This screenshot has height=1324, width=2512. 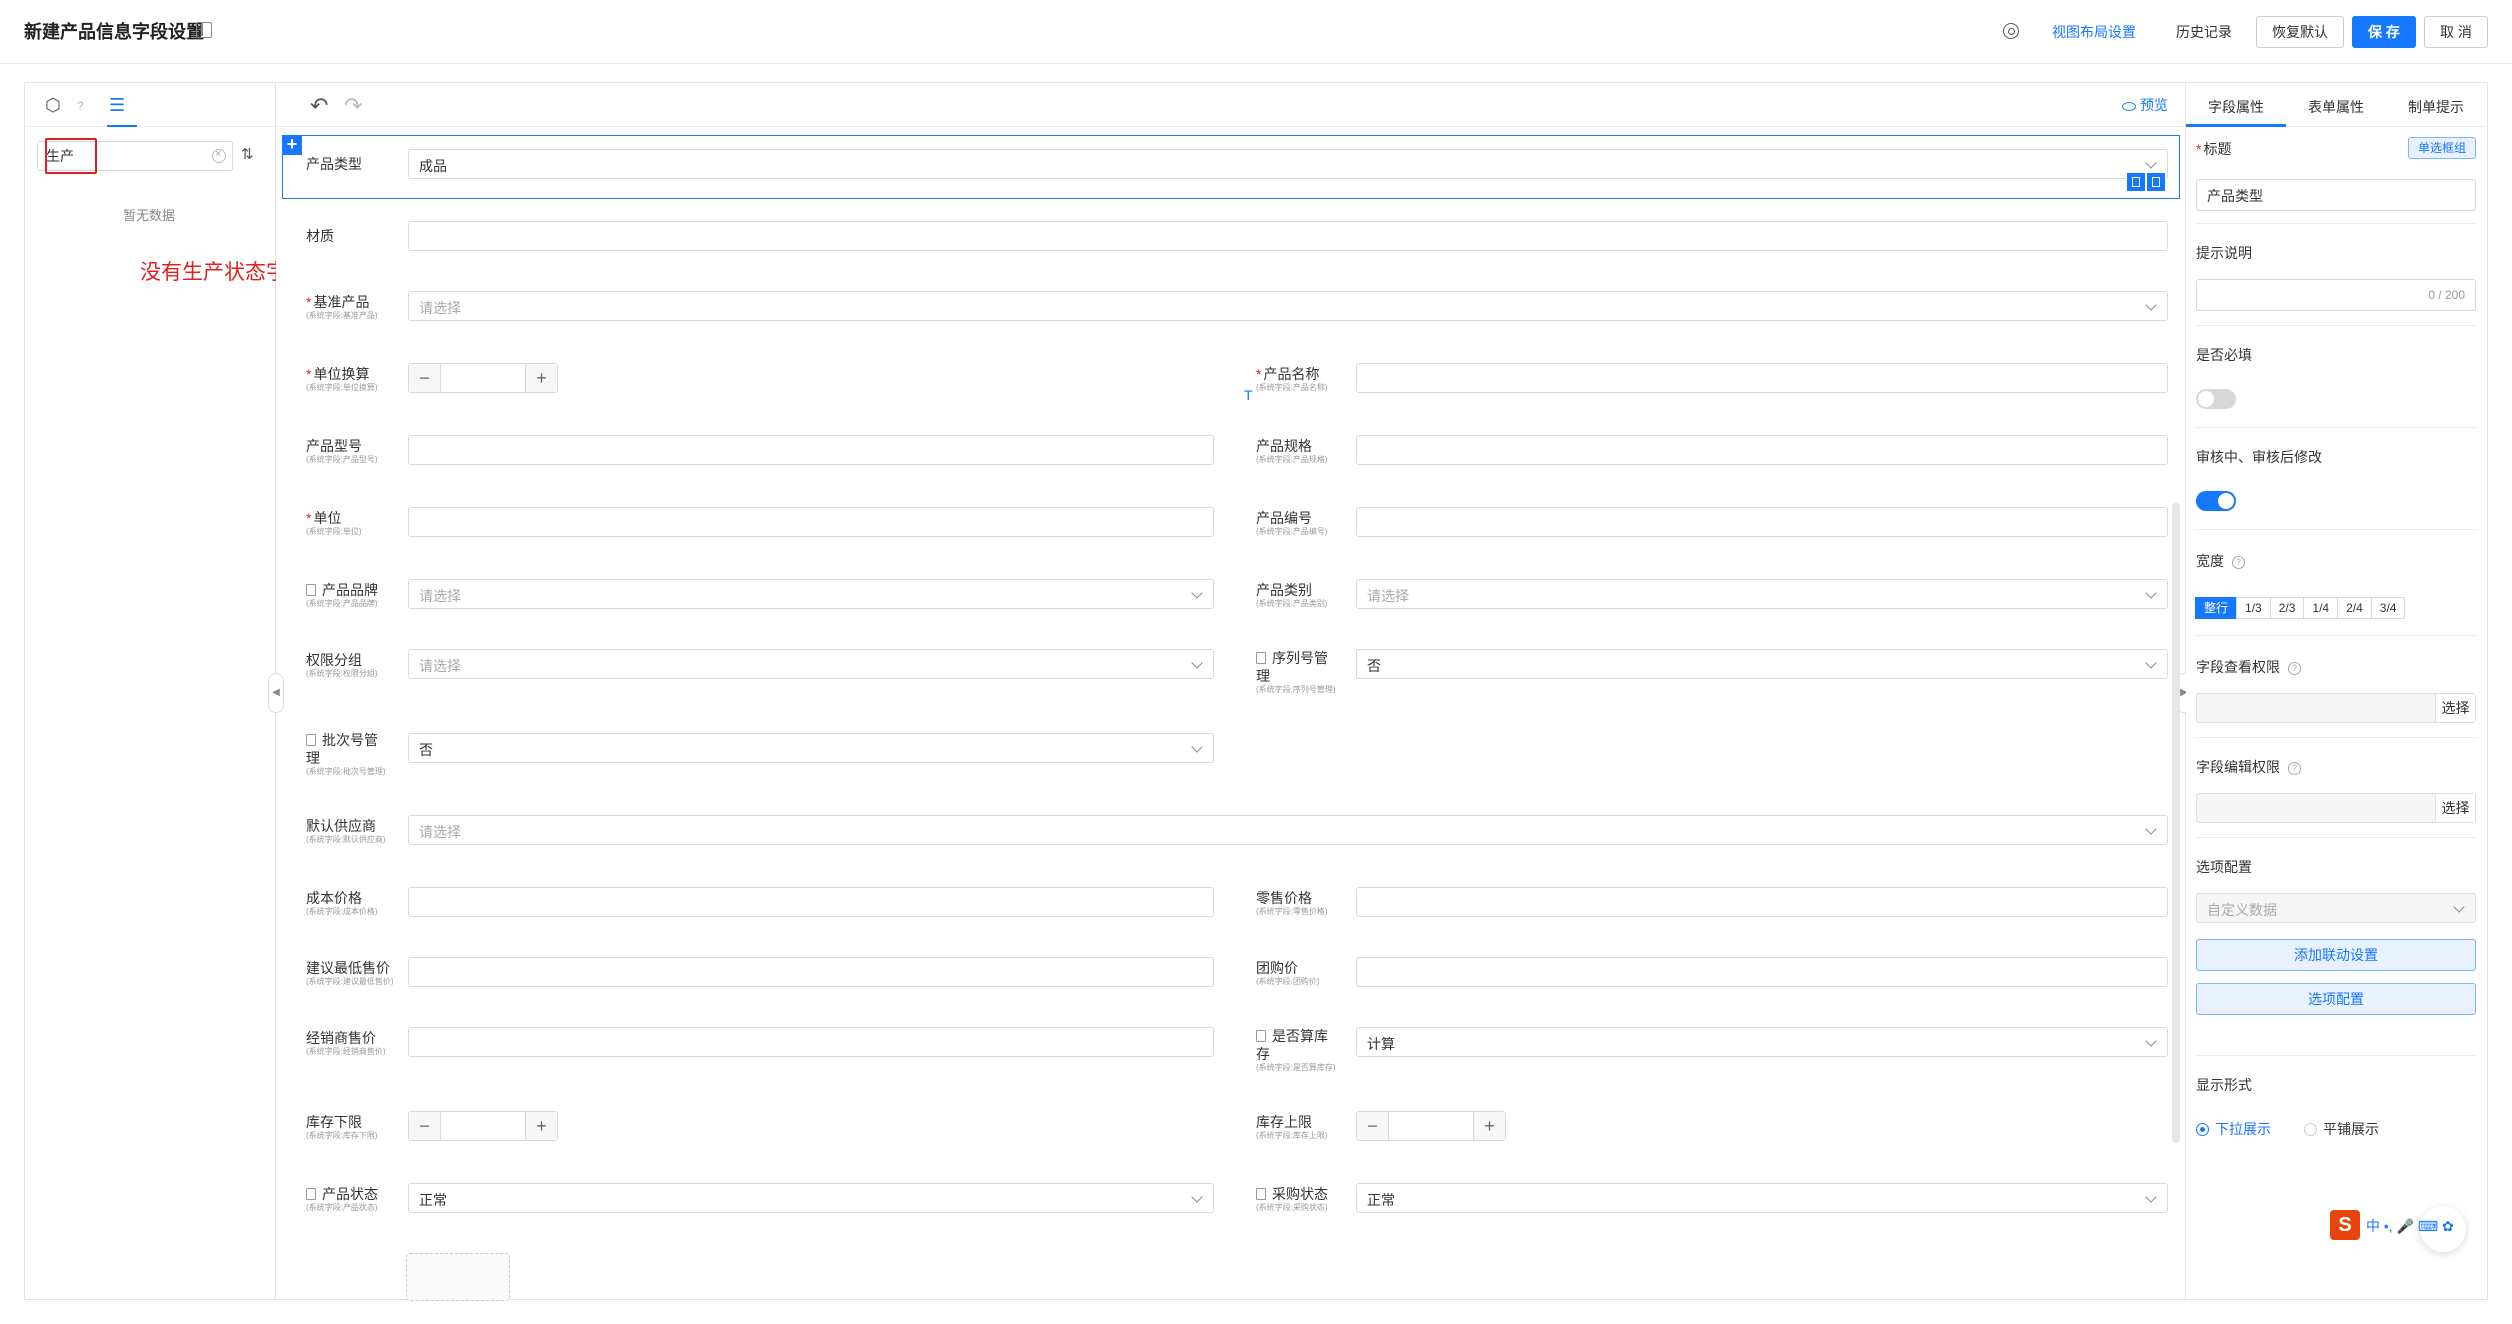 What do you see at coordinates (2336, 295) in the screenshot?
I see `hint-input: 0 / 200` at bounding box center [2336, 295].